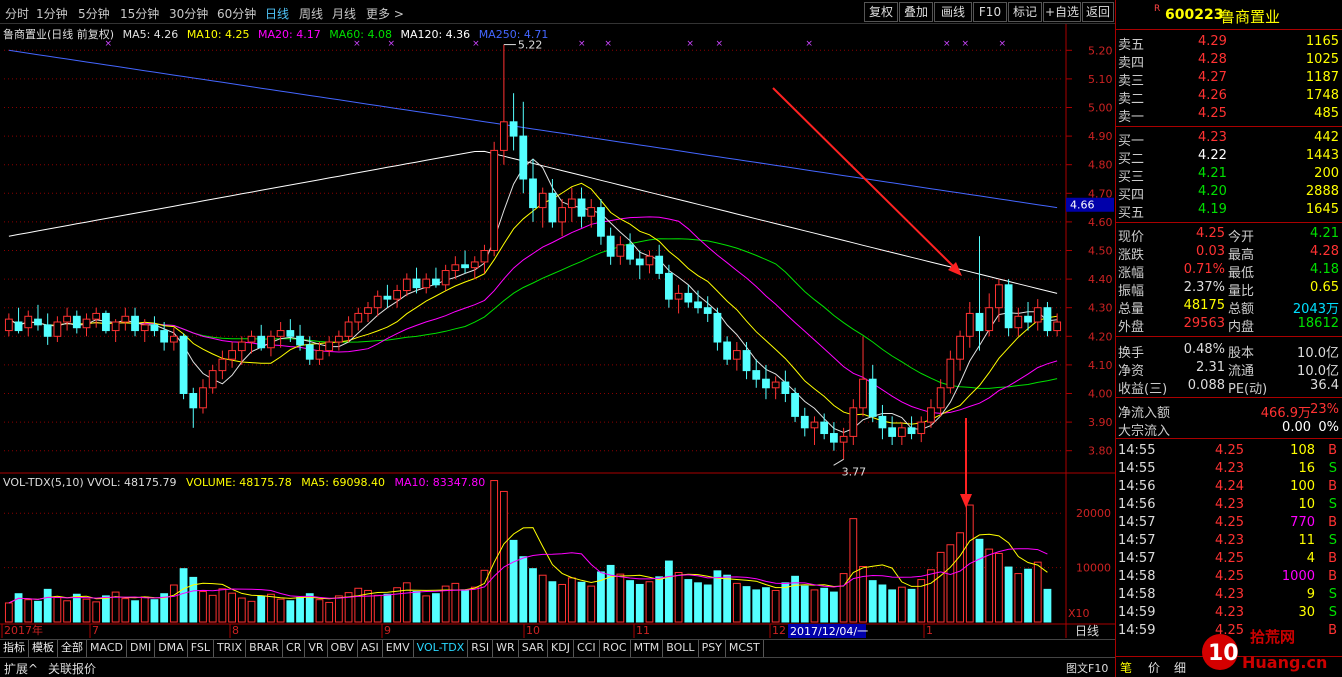 Image resolution: width=1342 pixels, height=677 pixels. Describe the element at coordinates (1154, 667) in the screenshot. I see `tab-price: 价` at that location.